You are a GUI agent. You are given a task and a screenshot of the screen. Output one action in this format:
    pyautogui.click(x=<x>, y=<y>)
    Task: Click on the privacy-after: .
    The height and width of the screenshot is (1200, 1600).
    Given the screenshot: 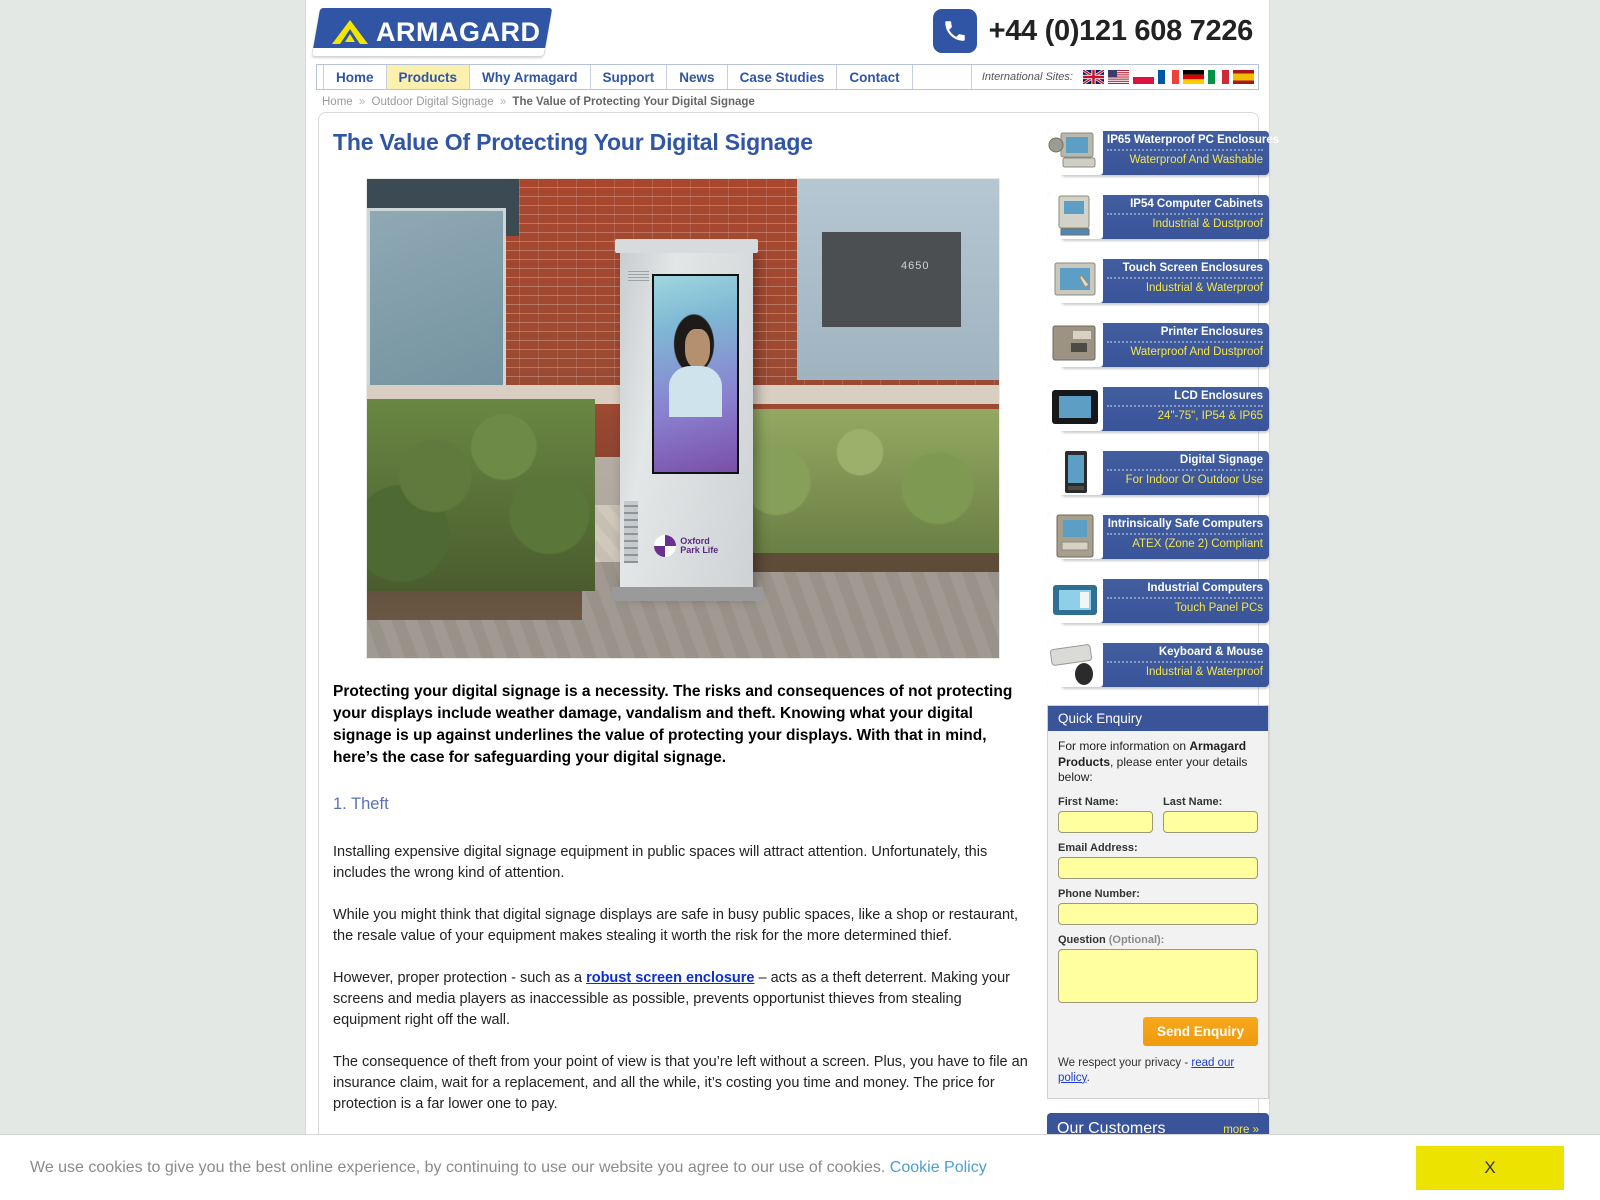 What is the action you would take?
    pyautogui.click(x=1088, y=1077)
    